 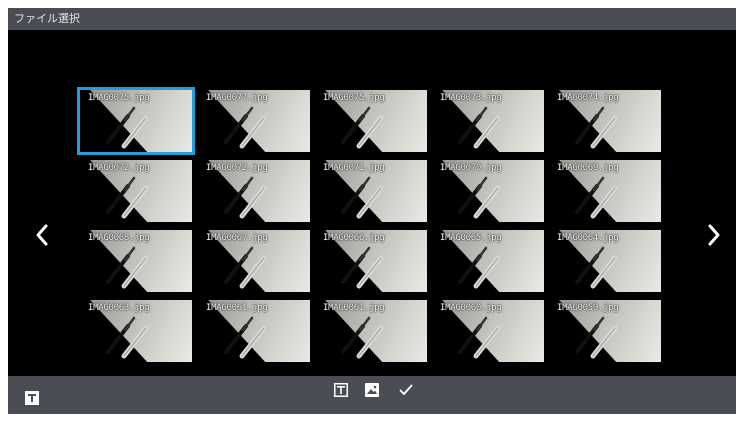 I want to click on file-thumbnail: IMAG0066.jpg, so click(x=371, y=261).